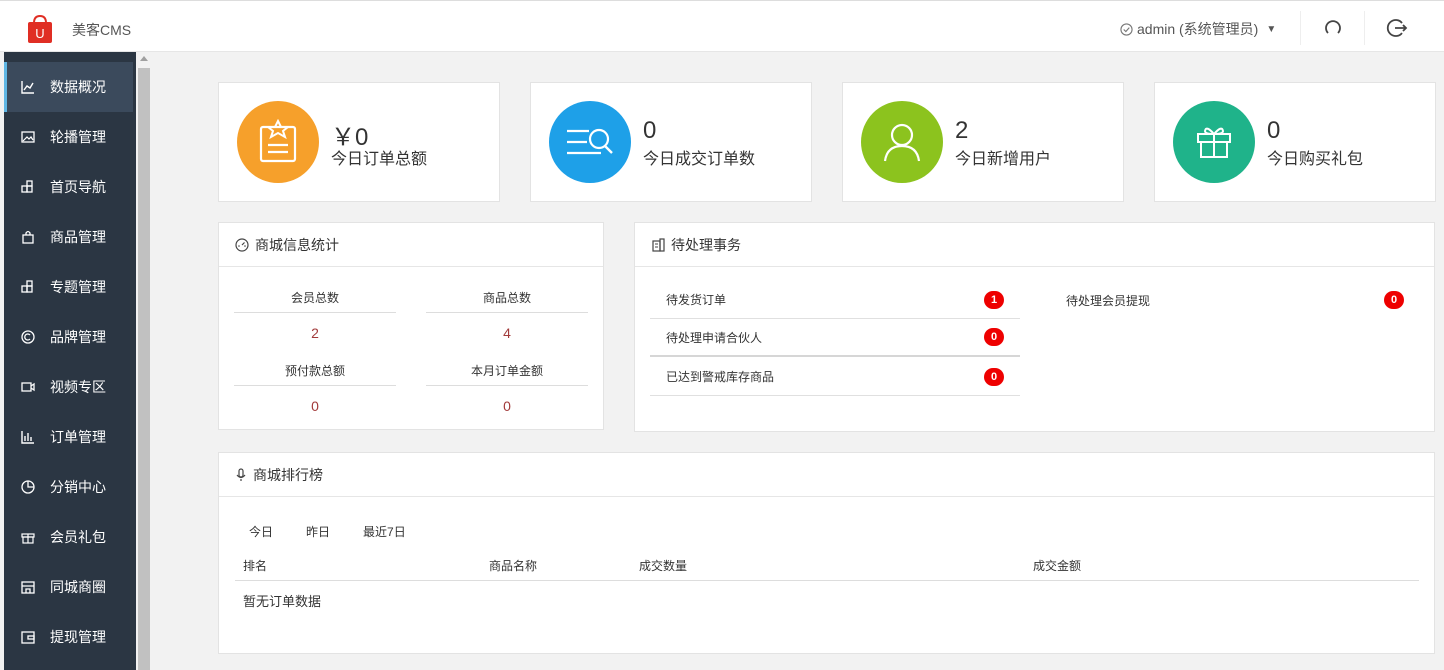 This screenshot has height=670, width=1444. I want to click on sidebar-item-label: 专题管理, so click(78, 287).